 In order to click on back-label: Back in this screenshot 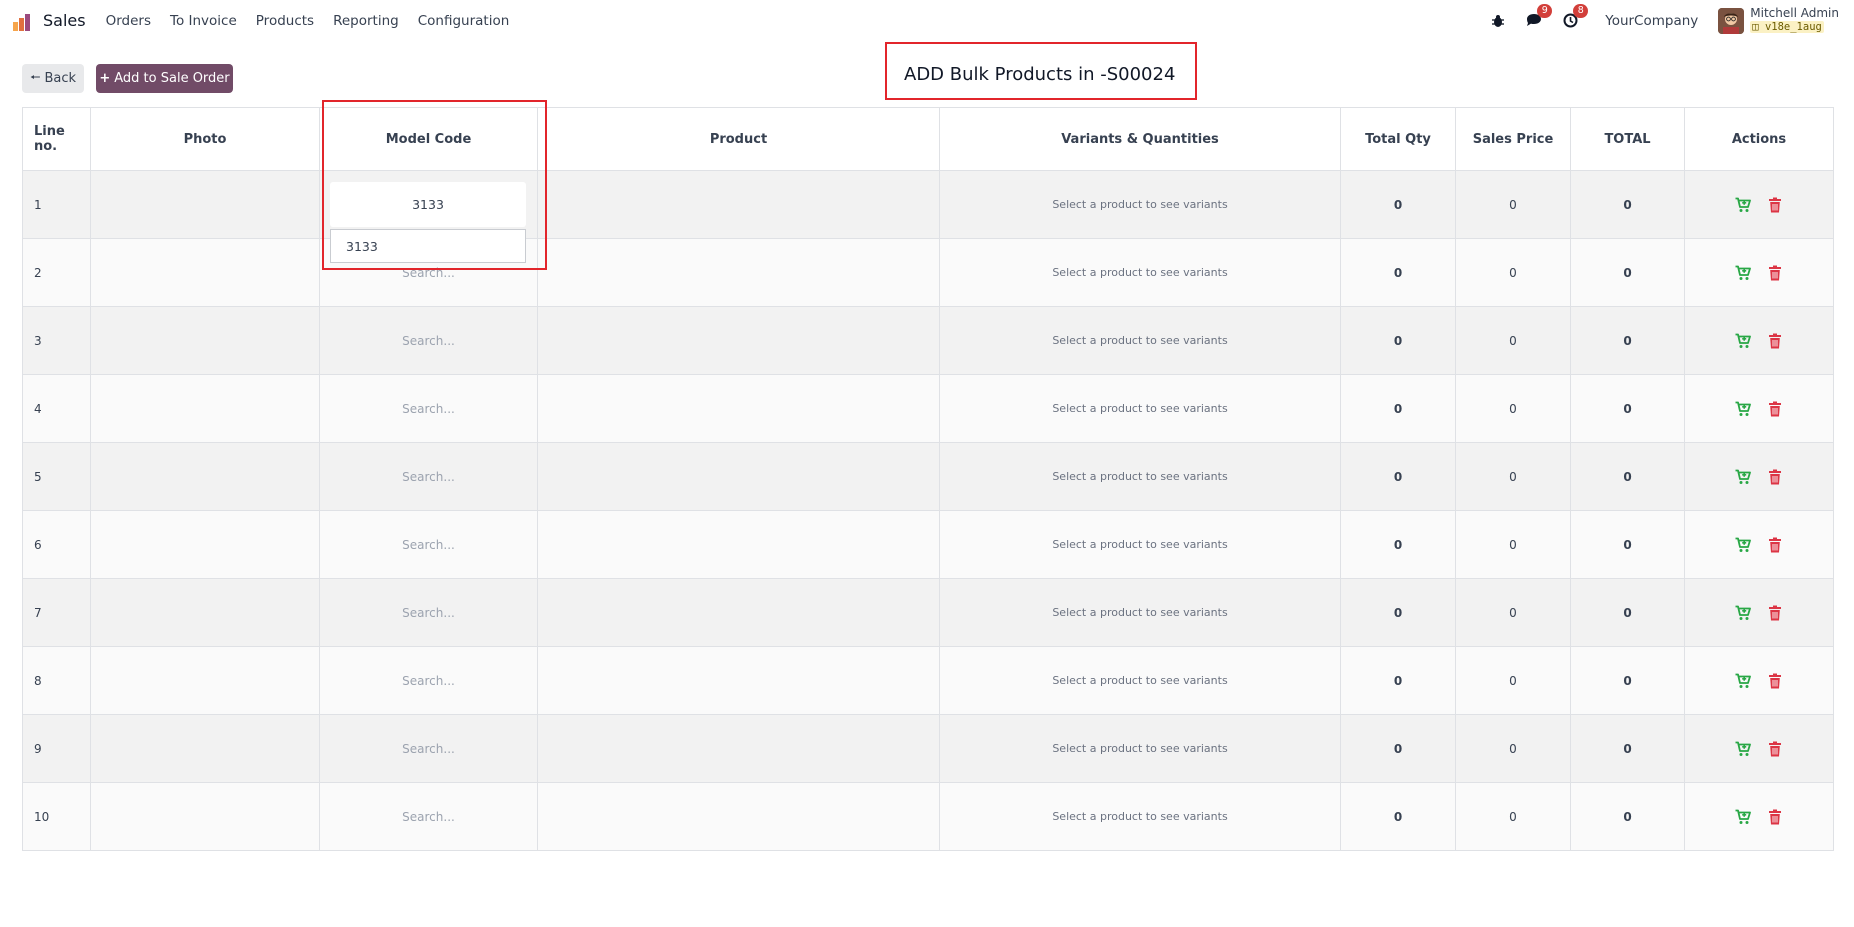, I will do `click(60, 78)`.